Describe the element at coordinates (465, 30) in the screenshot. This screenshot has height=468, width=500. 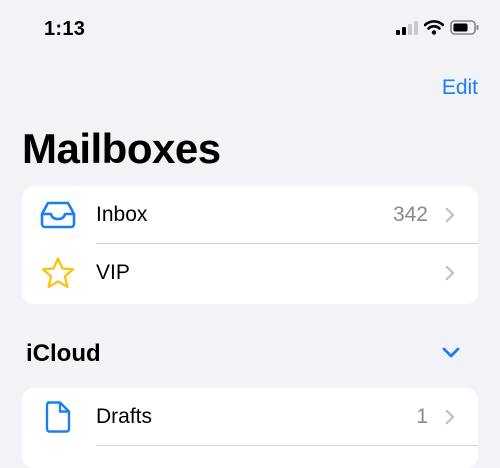
I see `battery-icon` at that location.